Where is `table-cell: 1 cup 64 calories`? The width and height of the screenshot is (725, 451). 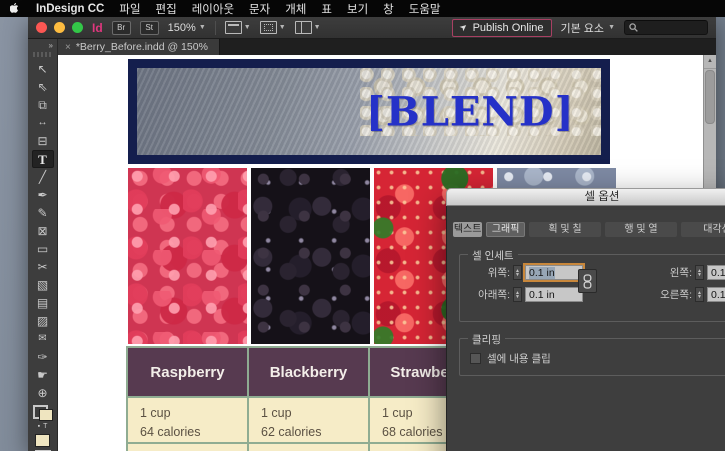 table-cell: 1 cup 64 calories is located at coordinates (187, 420).